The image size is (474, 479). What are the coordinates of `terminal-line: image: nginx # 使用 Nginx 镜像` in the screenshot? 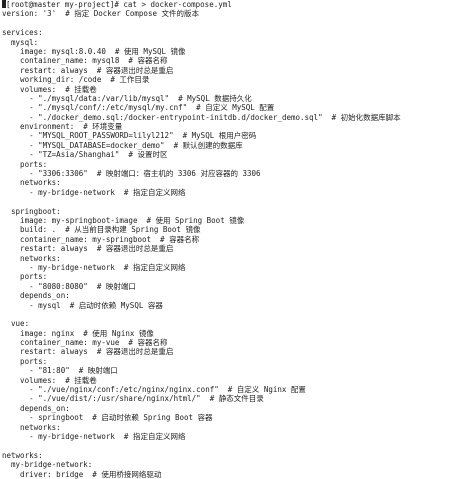 It's located at (78, 333).